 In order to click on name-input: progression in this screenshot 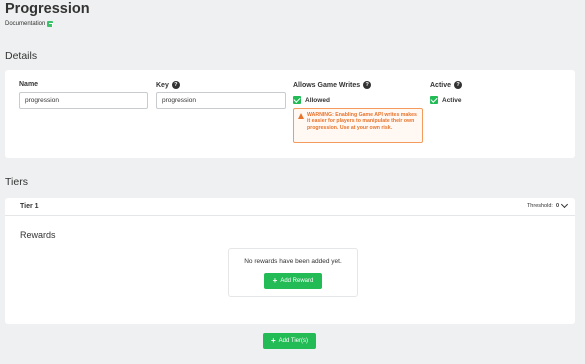, I will do `click(83, 100)`.